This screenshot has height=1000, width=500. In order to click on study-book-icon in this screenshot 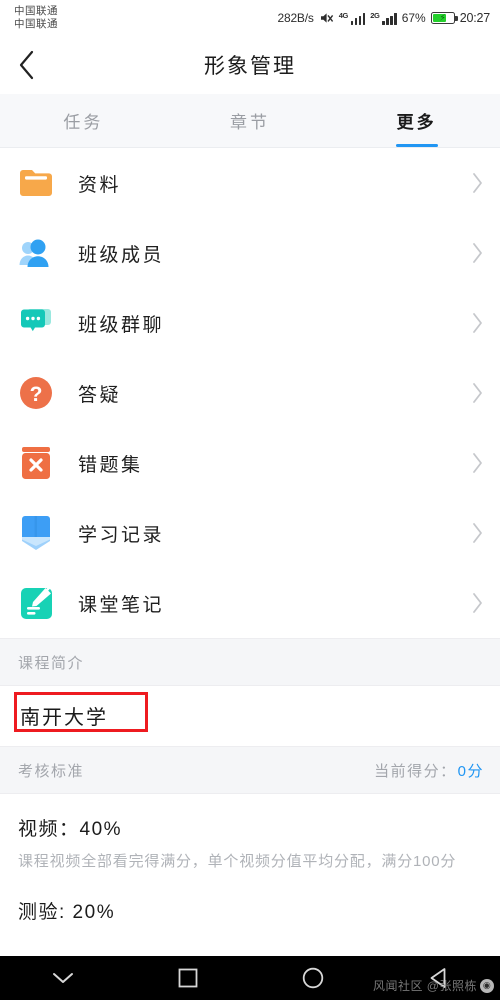, I will do `click(36, 533)`.